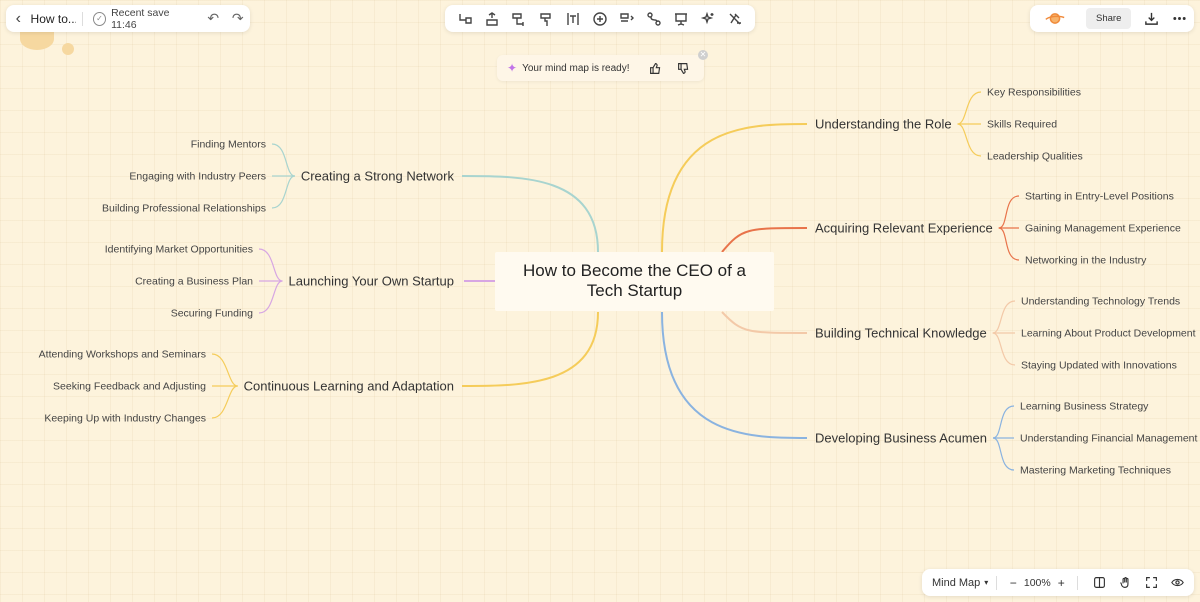  Describe the element at coordinates (1103, 229) in the screenshot. I see `leaf-node: Gaining Management Experience` at that location.